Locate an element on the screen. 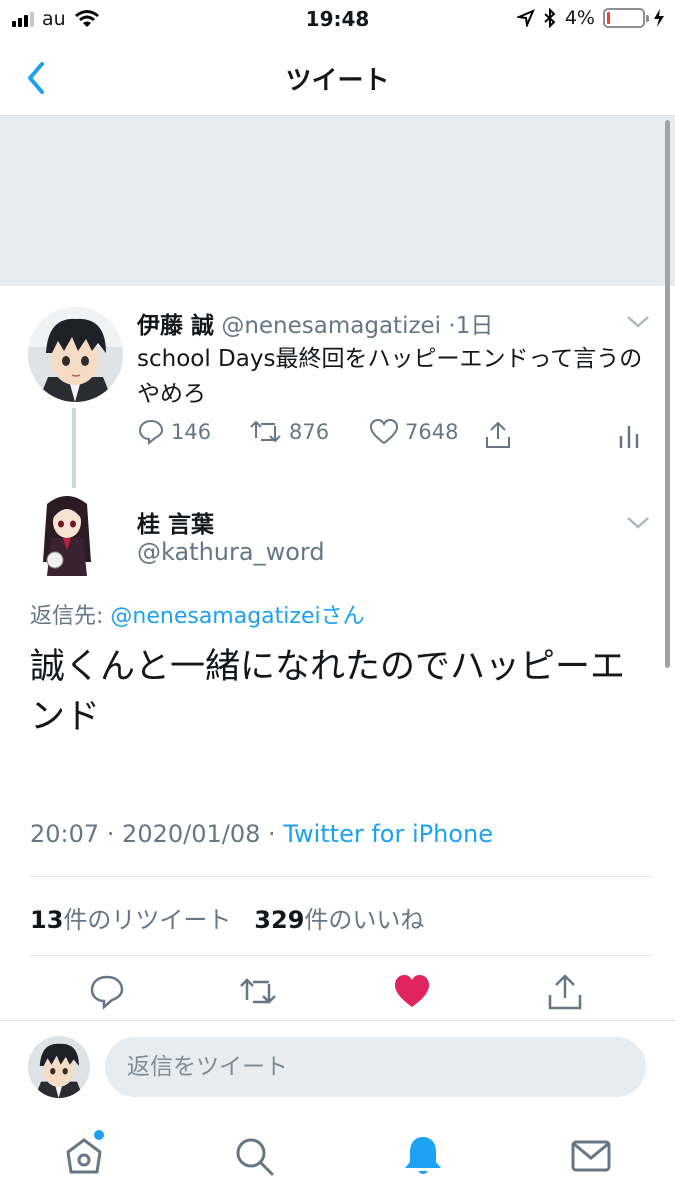 The width and height of the screenshot is (675, 1200). notifications-bell-icon is located at coordinates (423, 1156).